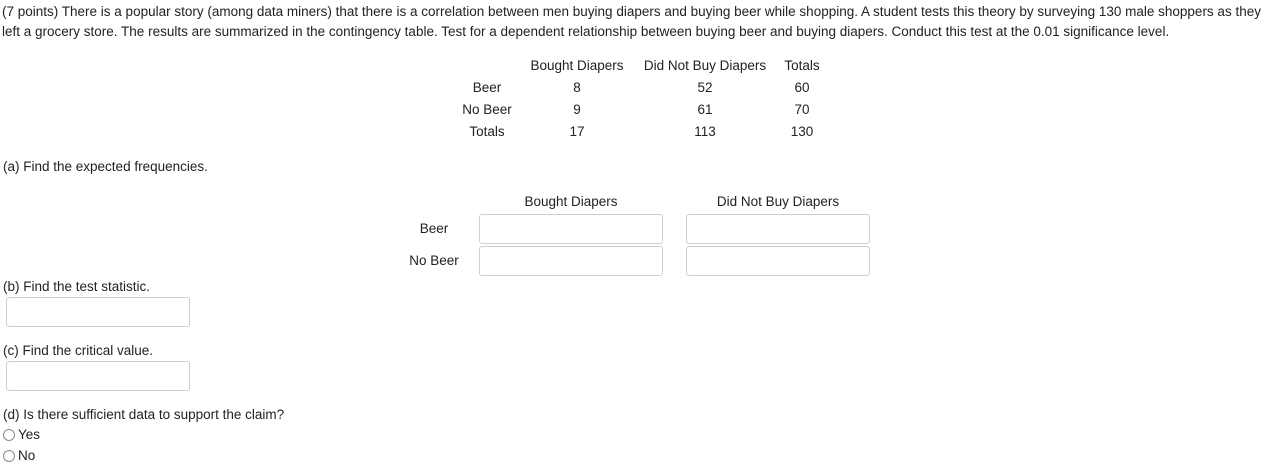 The height and width of the screenshot is (465, 1279). Describe the element at coordinates (778, 229) in the screenshot. I see `expected-beer-not-bought-input` at that location.